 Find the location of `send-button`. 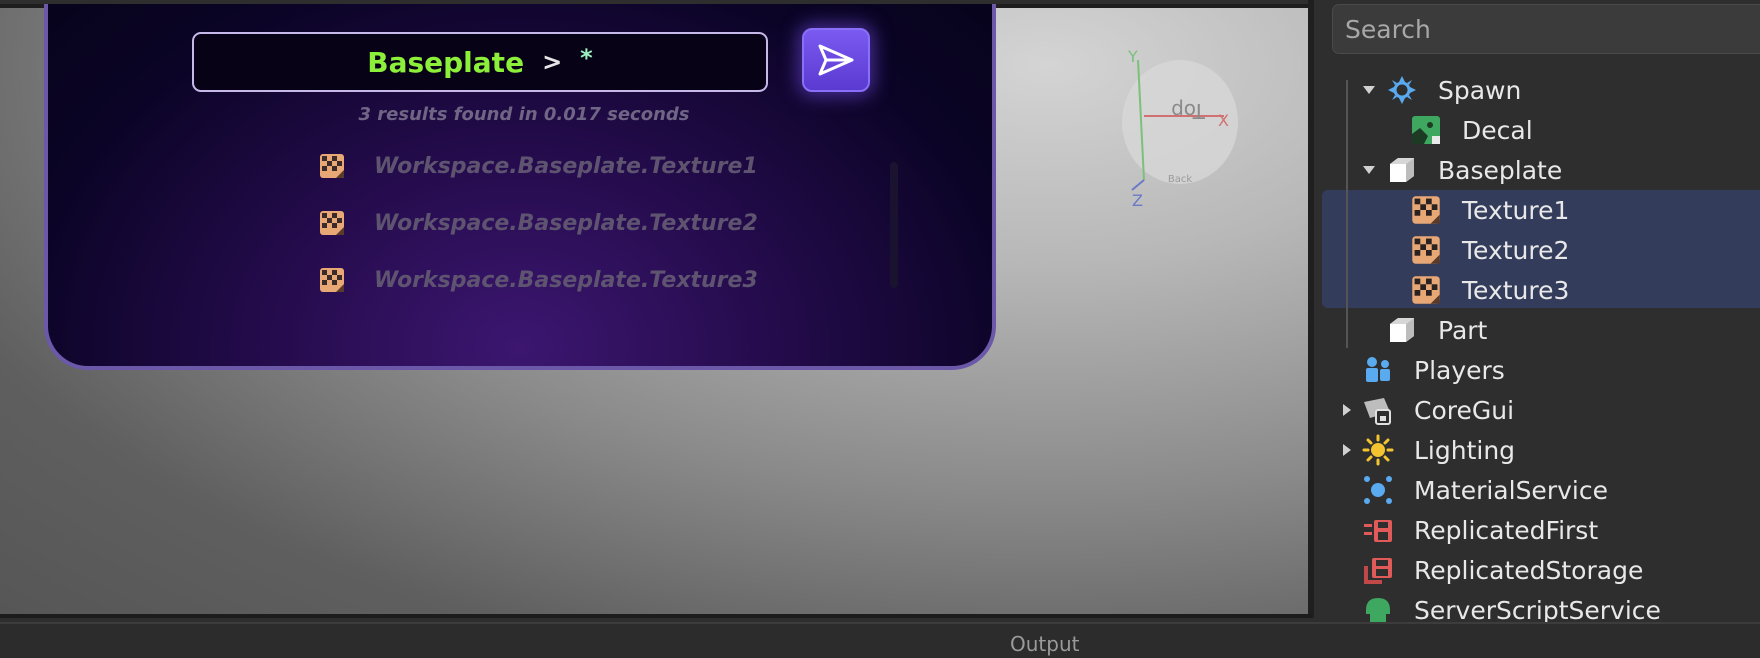

send-button is located at coordinates (836, 60).